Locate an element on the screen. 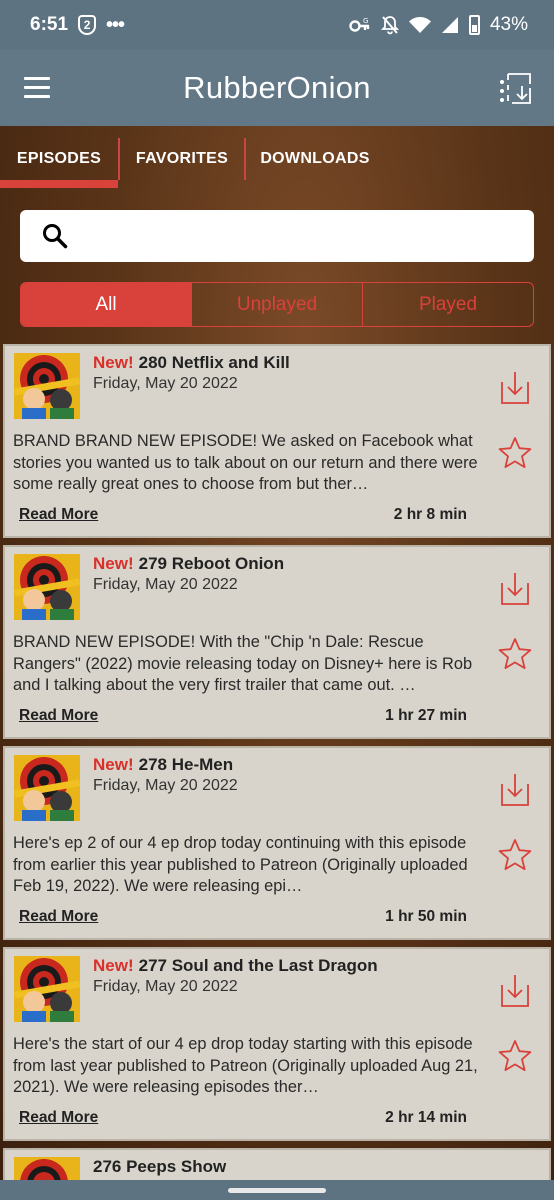 The width and height of the screenshot is (554, 1200). cell-signal-icon is located at coordinates (449, 25).